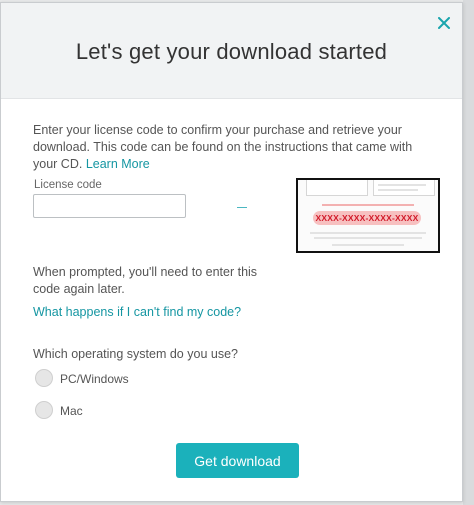 Image resolution: width=474 pixels, height=505 pixels. What do you see at coordinates (237, 460) in the screenshot?
I see `get-download-button: Get download` at bounding box center [237, 460].